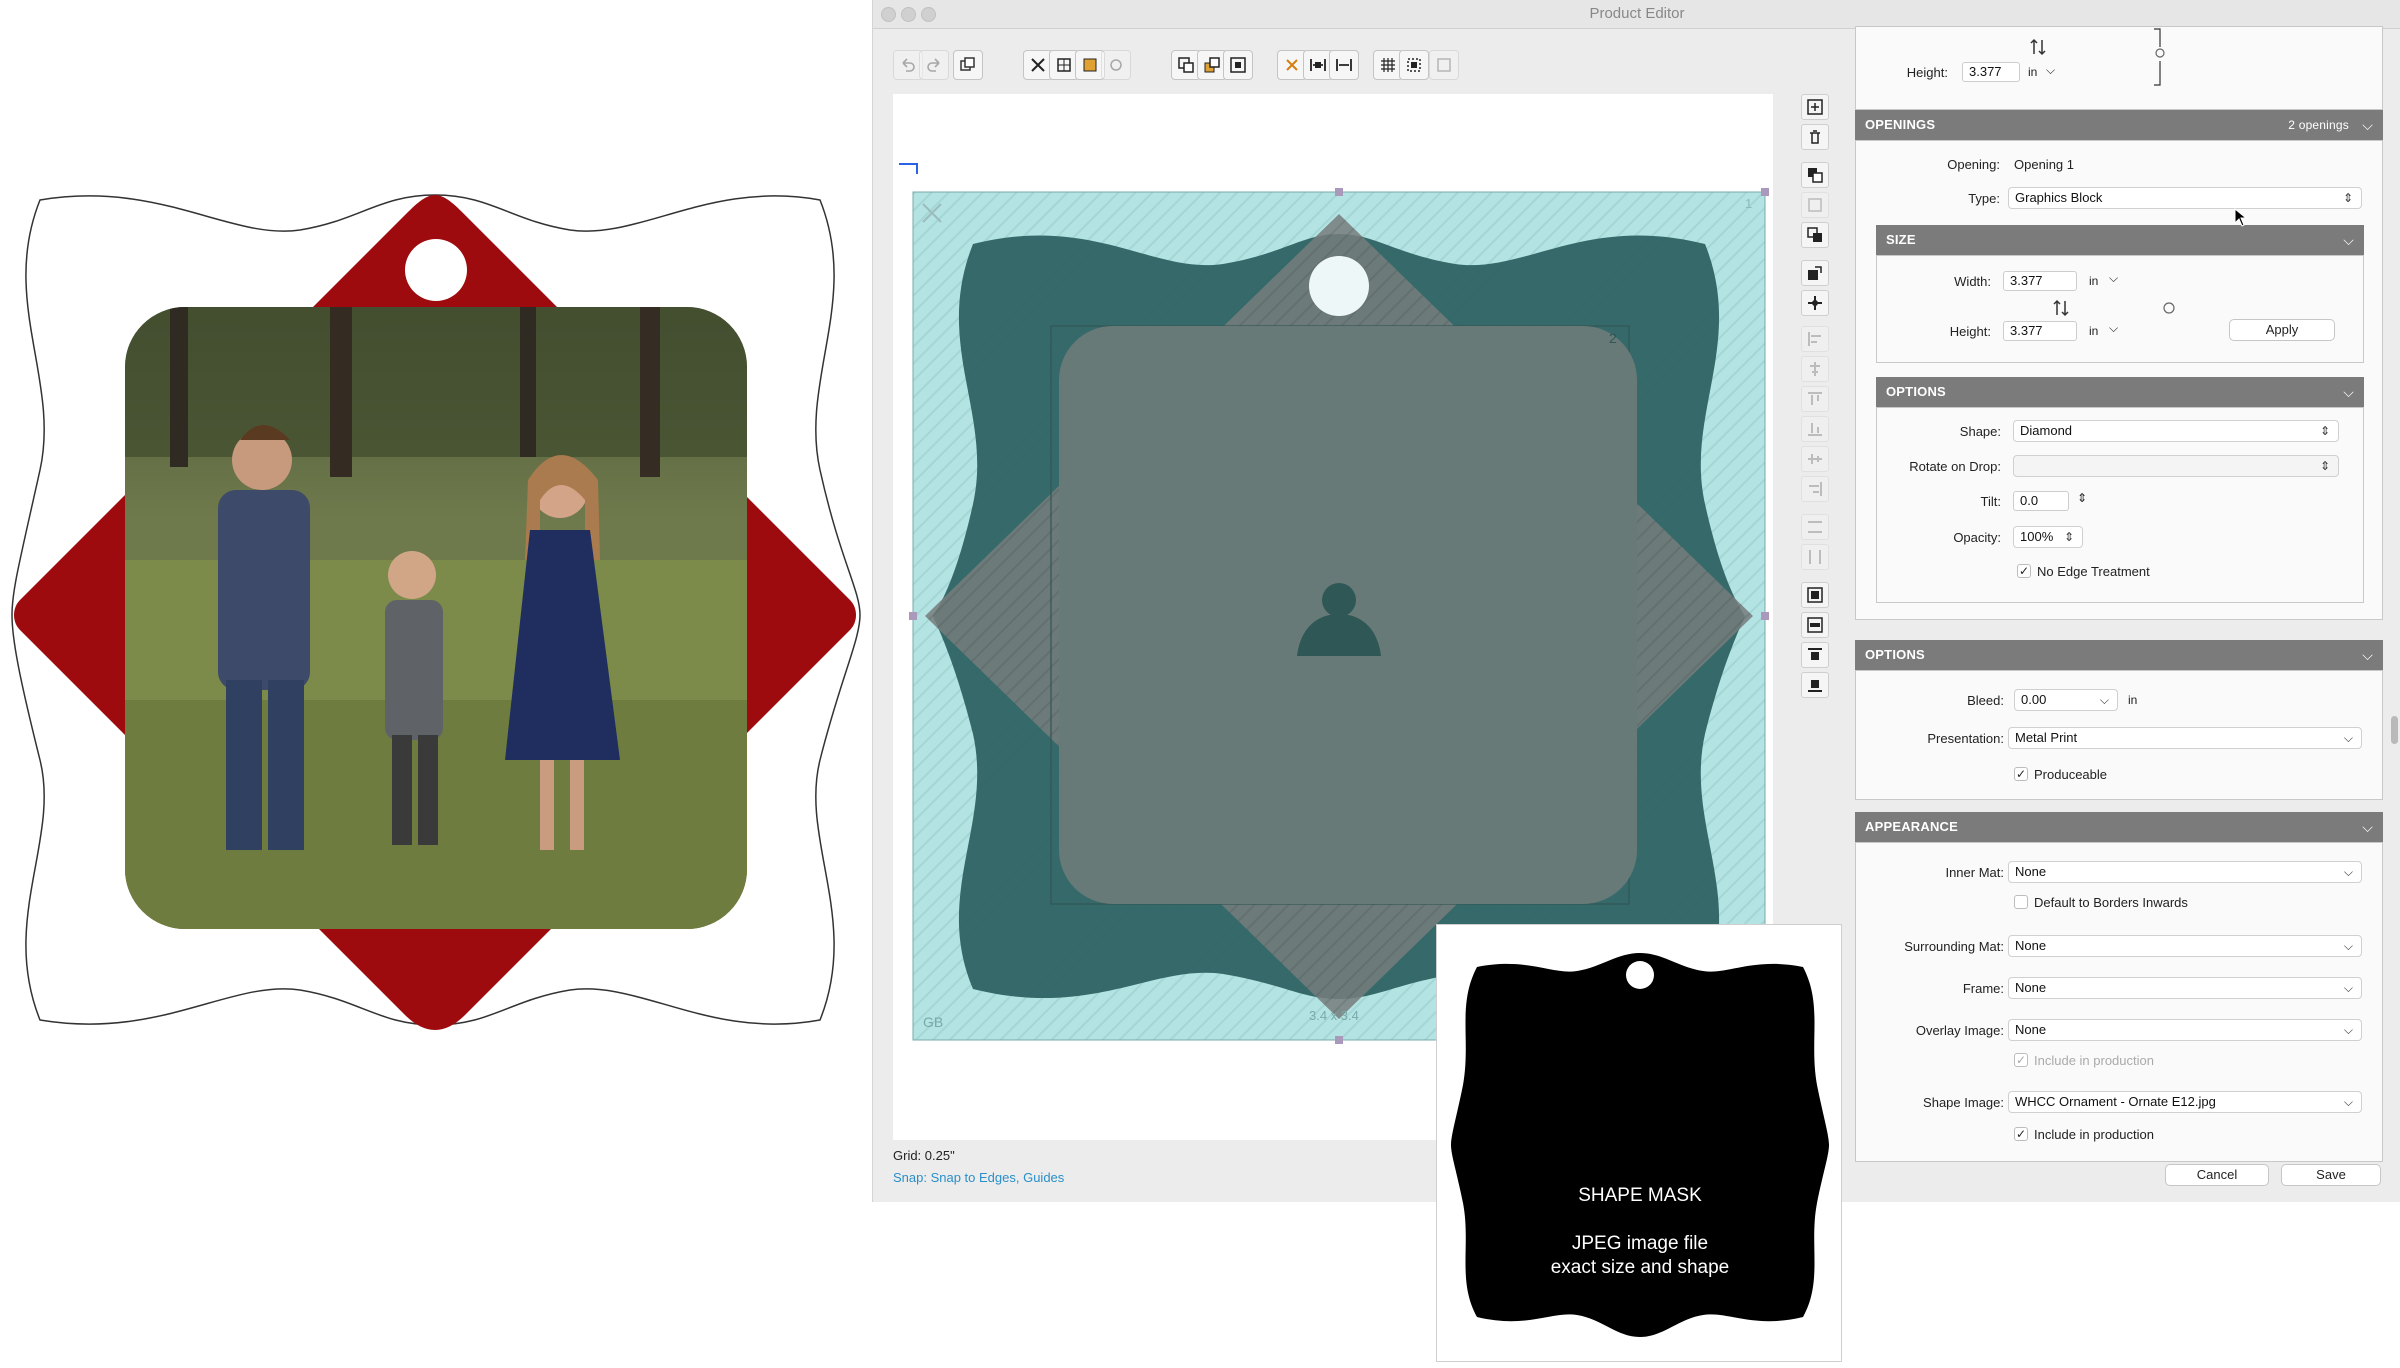  Describe the element at coordinates (2037, 536) in the screenshot. I see `opacity-select-value: 100%` at that location.